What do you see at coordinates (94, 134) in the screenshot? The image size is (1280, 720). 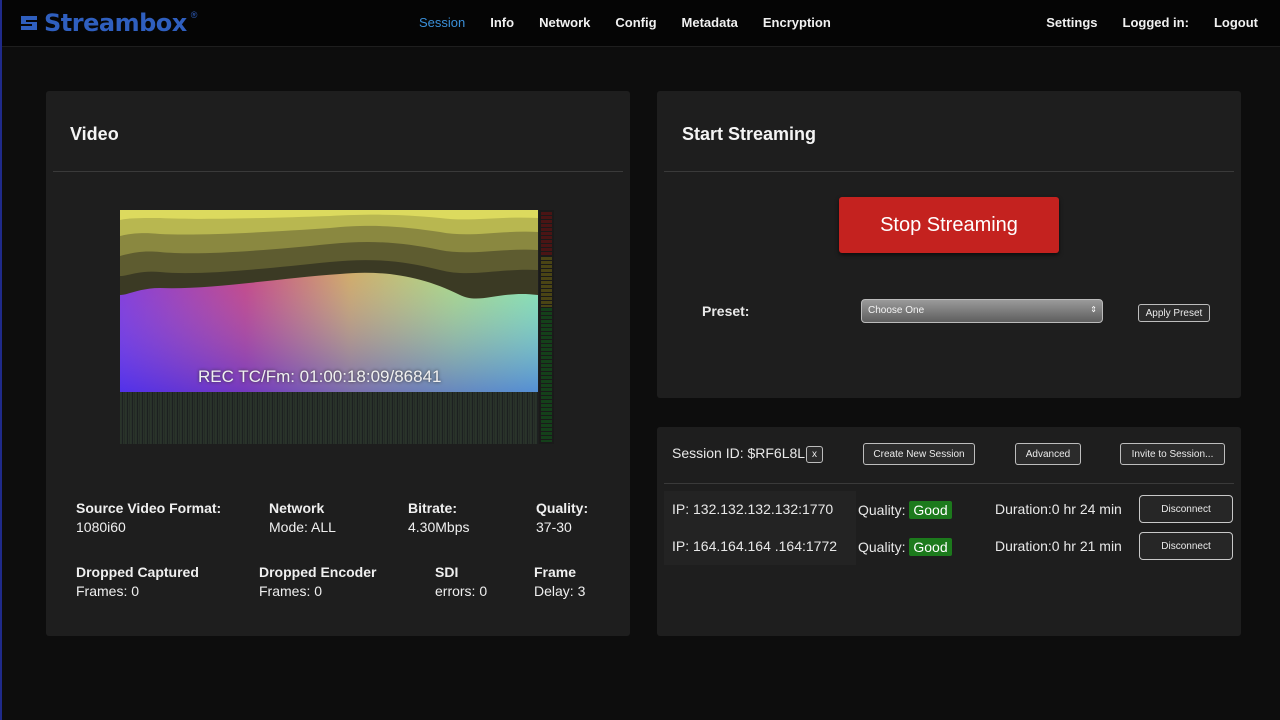 I see `video-panel-title: Video` at bounding box center [94, 134].